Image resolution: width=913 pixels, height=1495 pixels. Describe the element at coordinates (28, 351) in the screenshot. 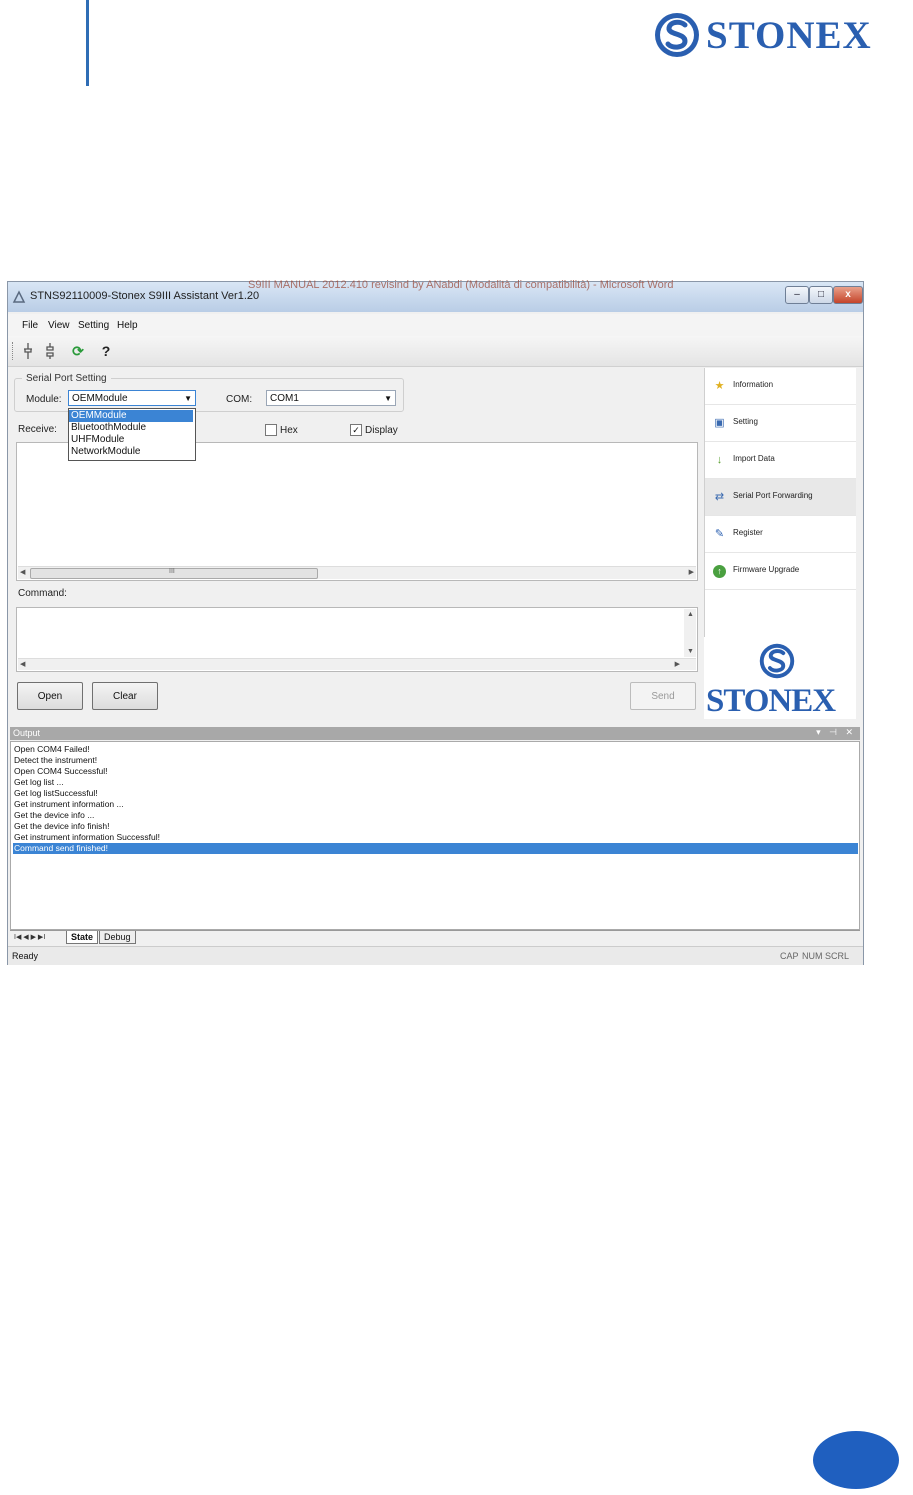

I see `connect-icon` at that location.